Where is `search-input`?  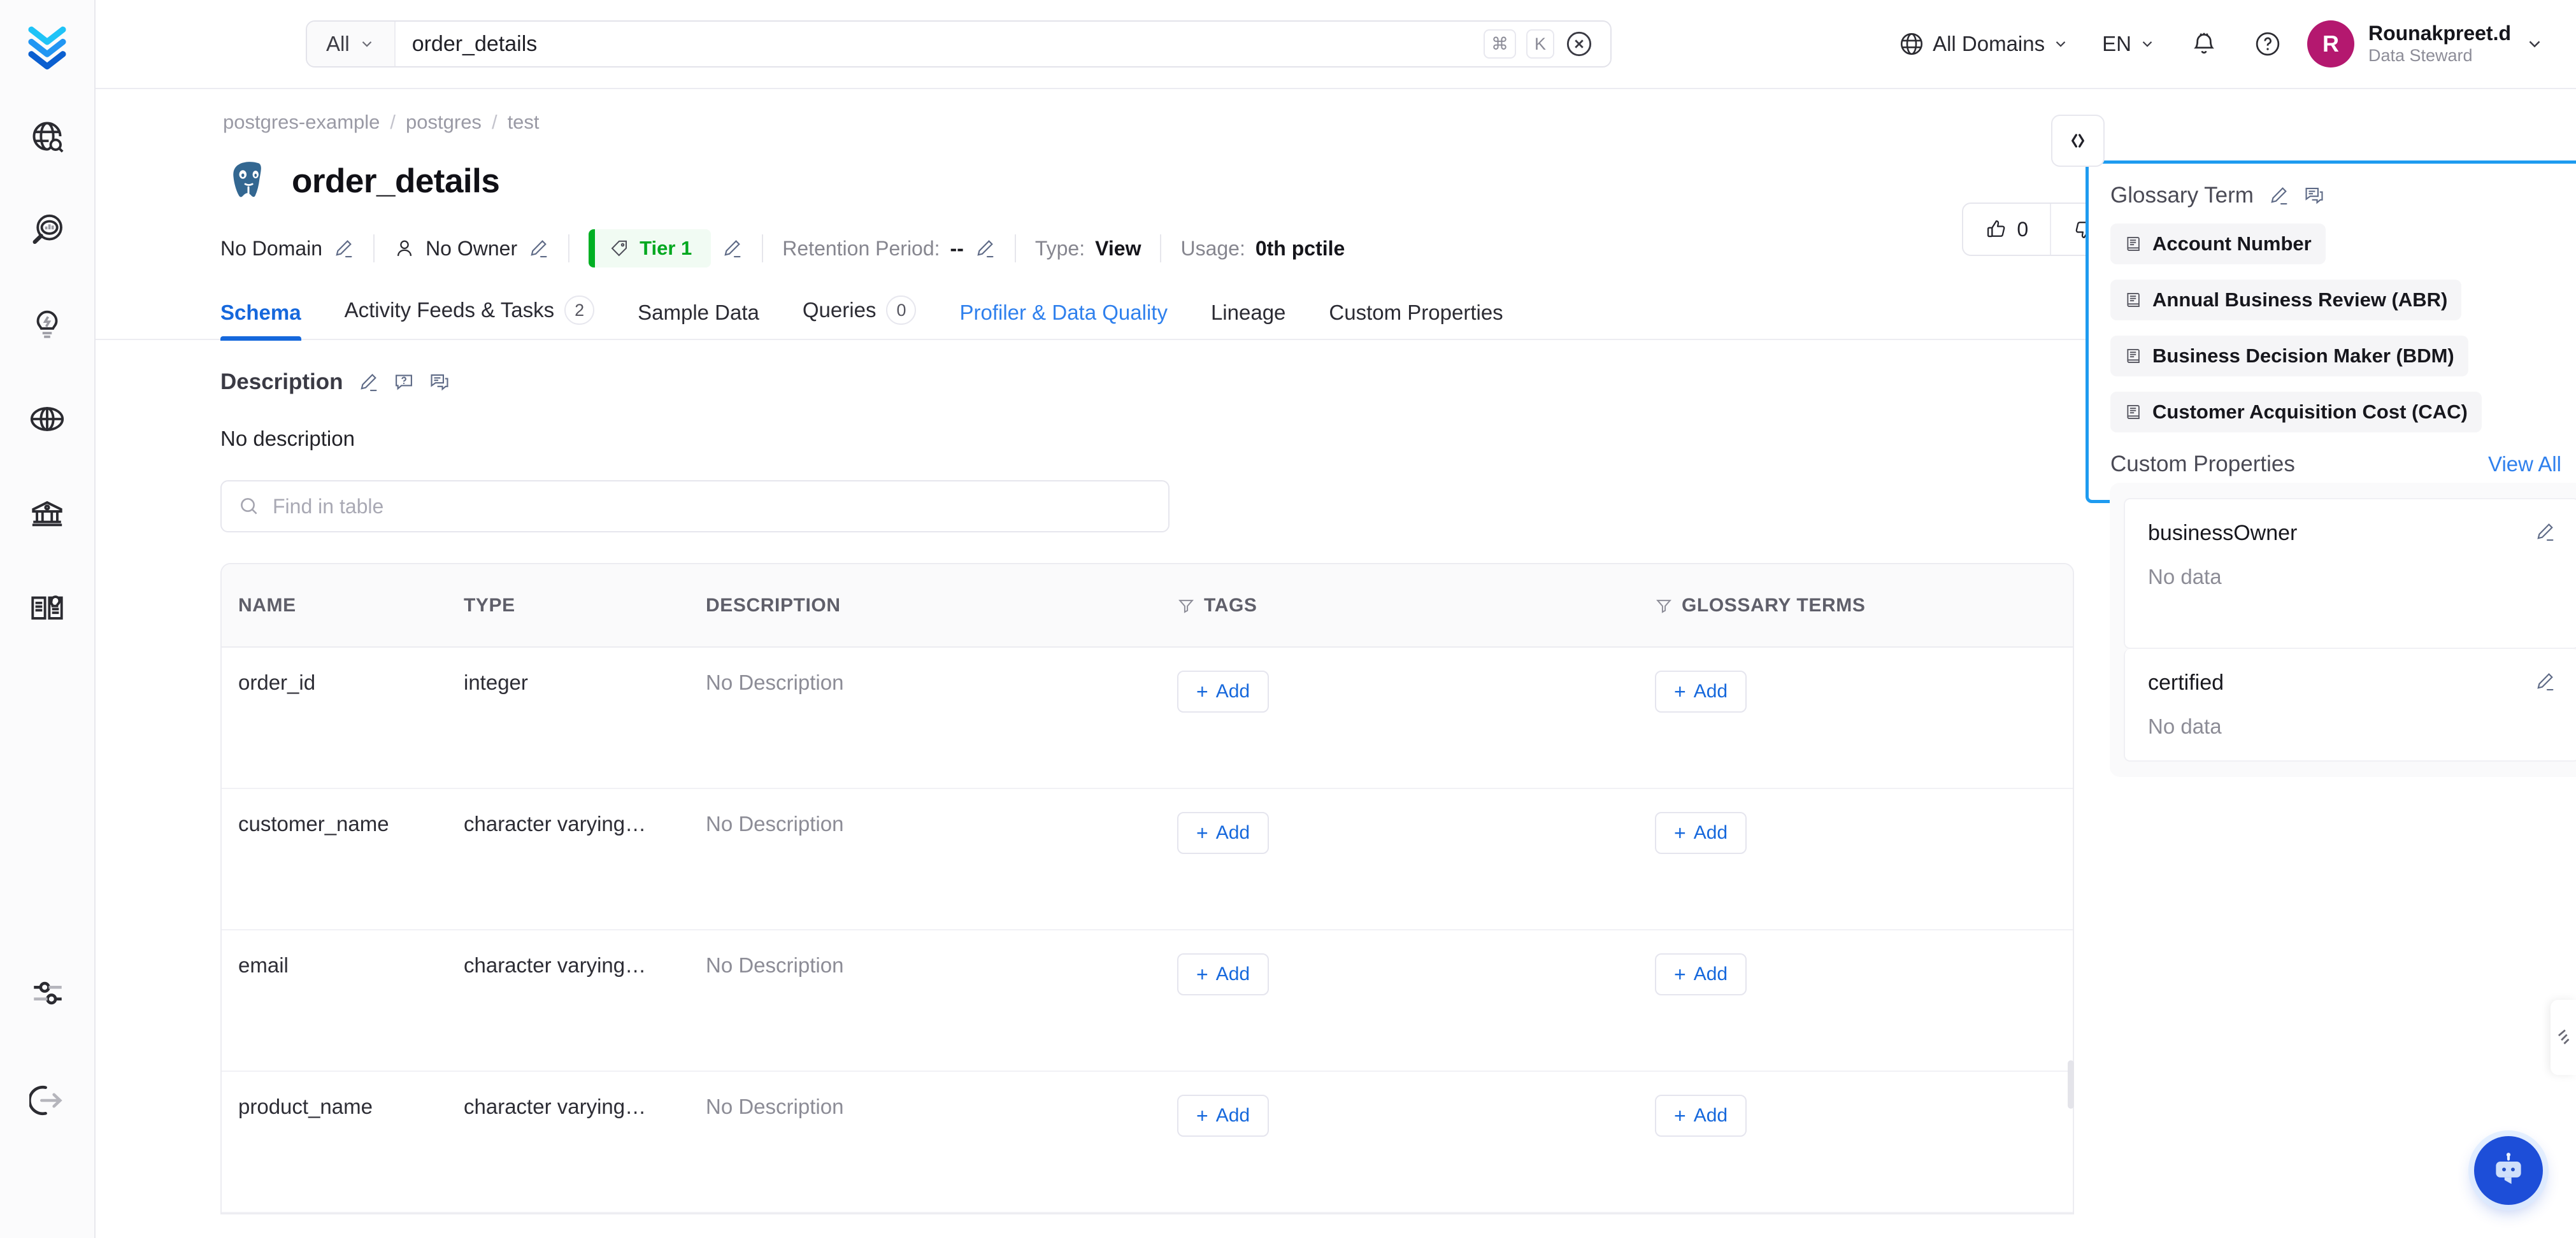
search-input is located at coordinates (939, 44).